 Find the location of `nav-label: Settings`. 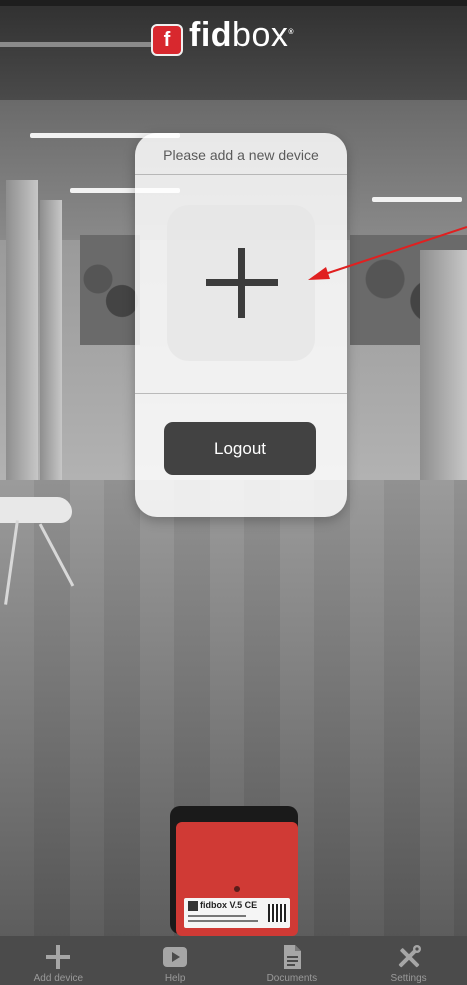

nav-label: Settings is located at coordinates (408, 978).